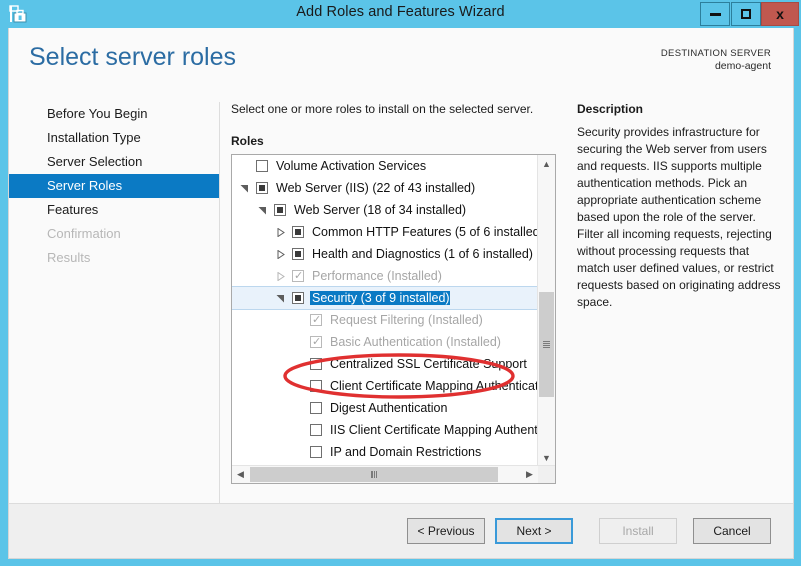 This screenshot has height=566, width=801. What do you see at coordinates (97, 113) in the screenshot?
I see `sidebar-item-label: Before You Begin` at bounding box center [97, 113].